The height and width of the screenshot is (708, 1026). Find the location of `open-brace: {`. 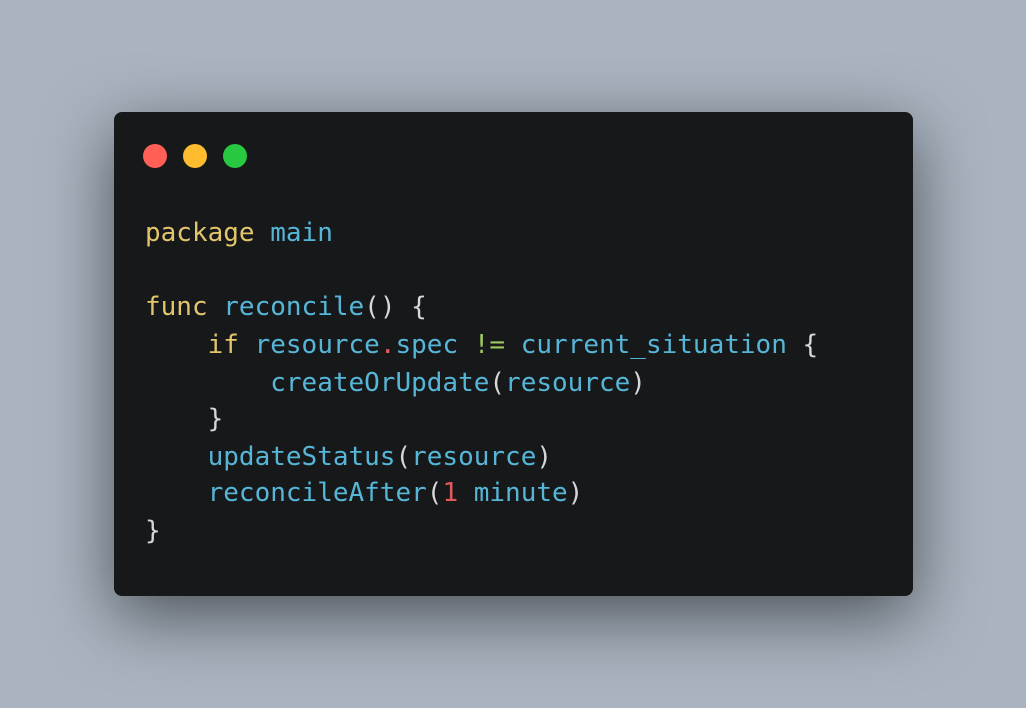

open-brace: { is located at coordinates (419, 307).